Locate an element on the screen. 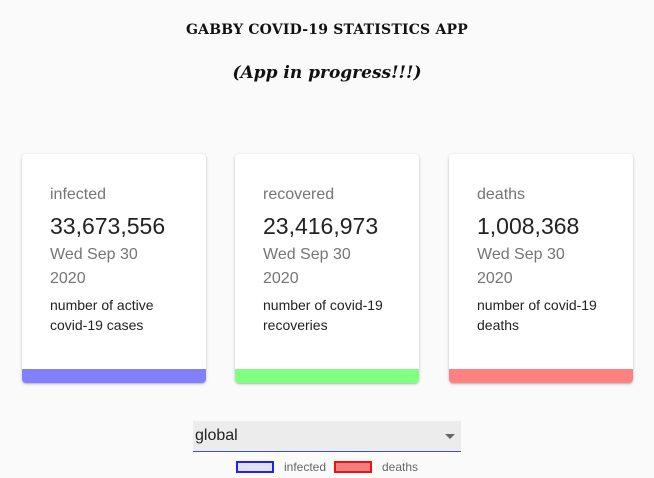 This screenshot has width=654, height=478. card-label: deaths is located at coordinates (501, 194).